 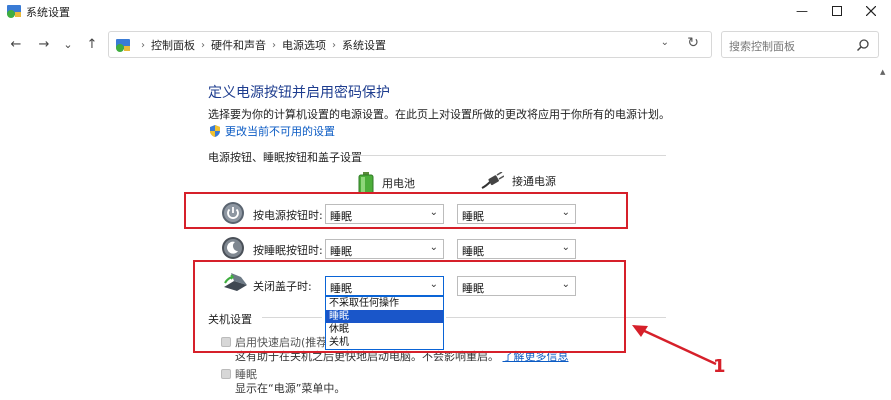 What do you see at coordinates (123, 45) in the screenshot?
I see `control-panel-icon` at bounding box center [123, 45].